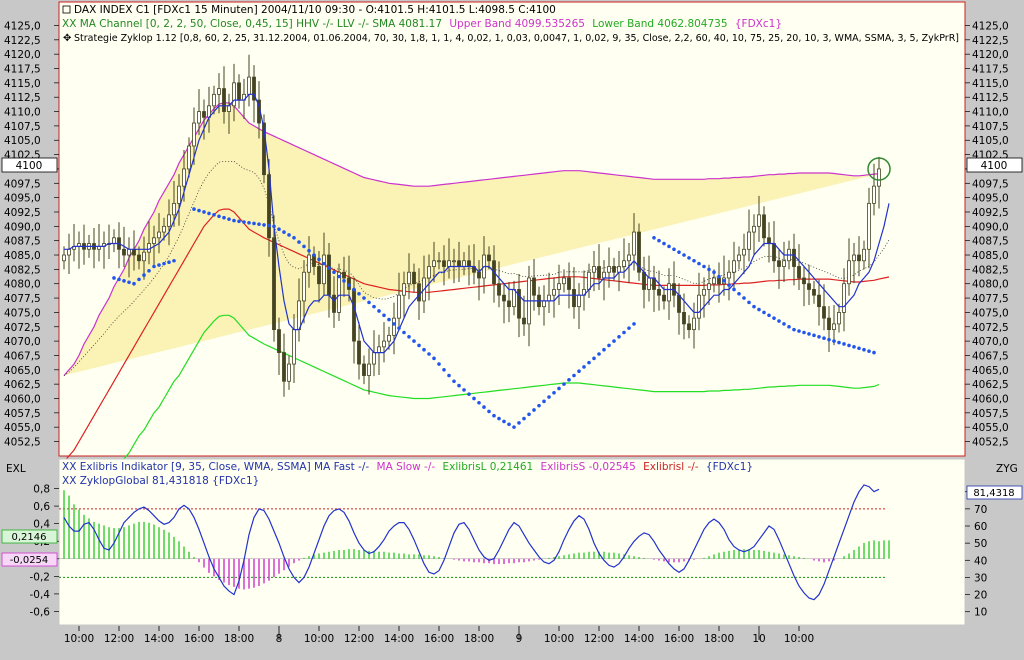 This screenshot has height=660, width=1024. Describe the element at coordinates (16, 469) in the screenshot. I see `left-pane-title: EXL` at that location.